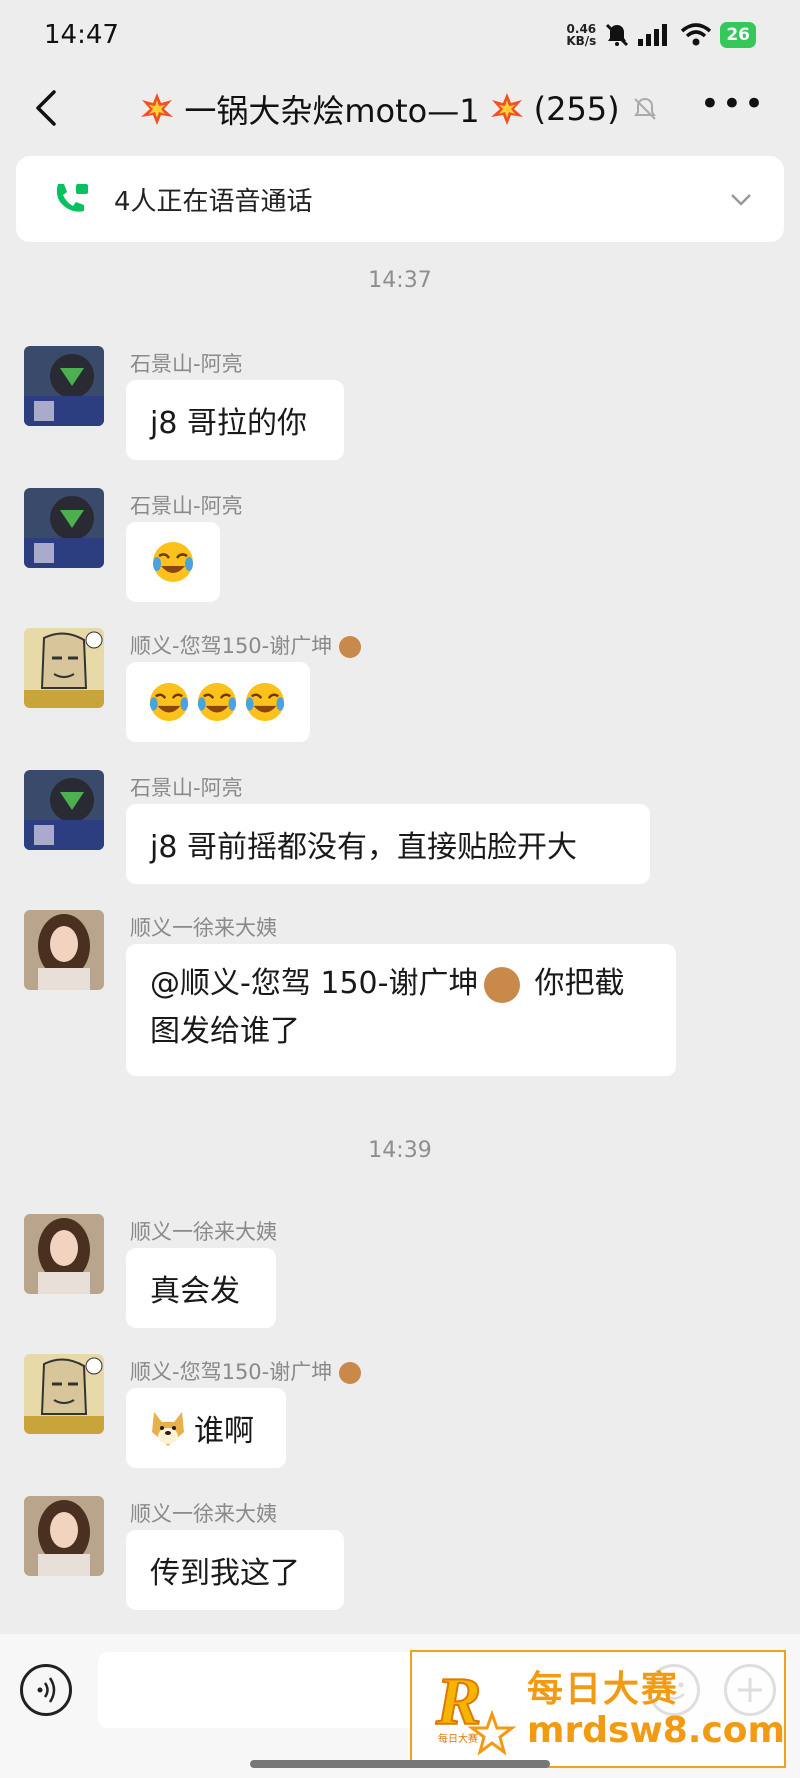  I want to click on wifi-icon, so click(696, 34).